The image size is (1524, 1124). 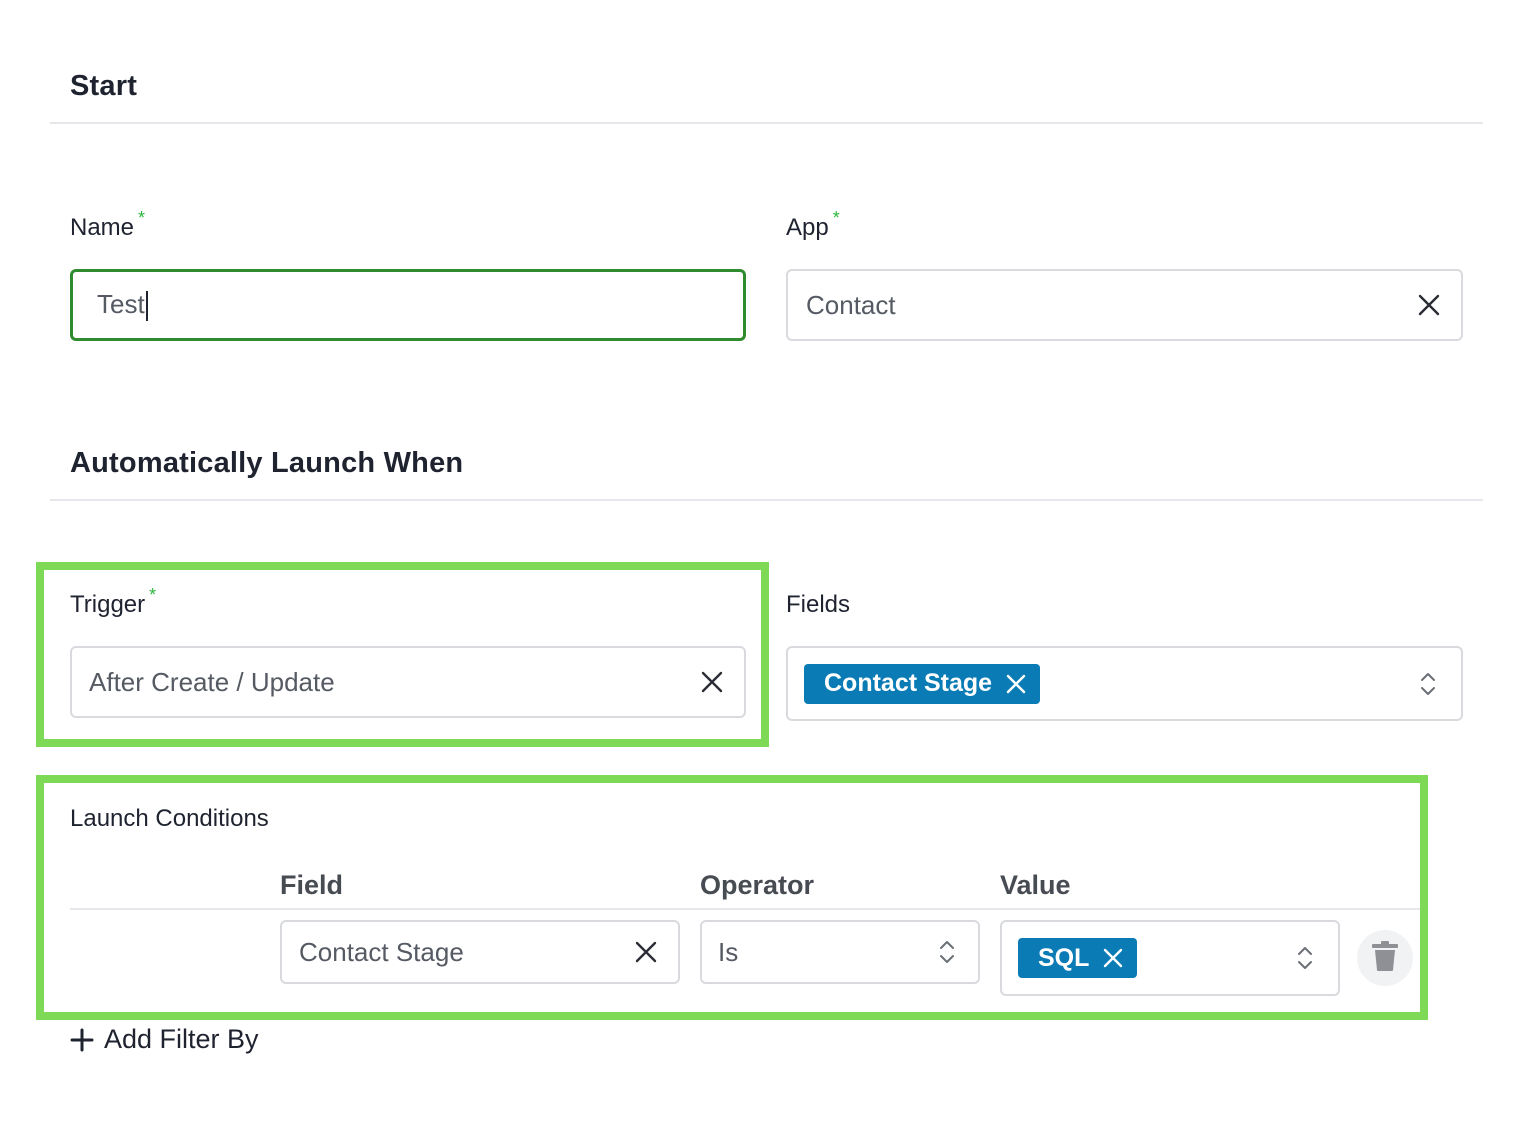 What do you see at coordinates (104, 86) in the screenshot?
I see `start-section-title: Start` at bounding box center [104, 86].